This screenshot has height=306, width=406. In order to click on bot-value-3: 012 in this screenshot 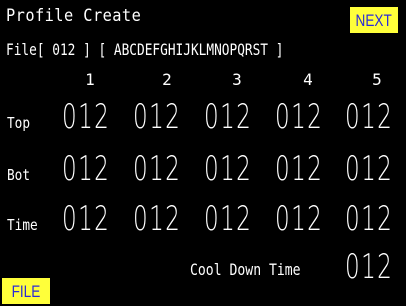, I will do `click(228, 169)`.